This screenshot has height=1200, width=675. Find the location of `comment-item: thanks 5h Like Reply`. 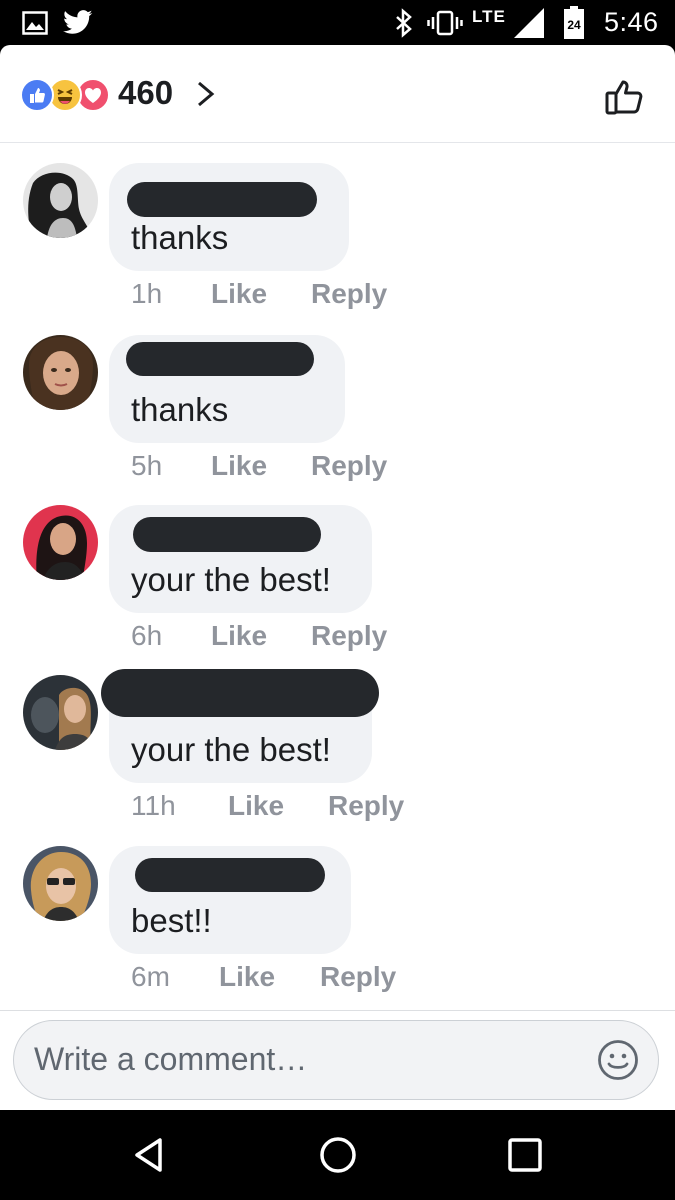

comment-item: thanks 5h Like Reply is located at coordinates (337, 415).